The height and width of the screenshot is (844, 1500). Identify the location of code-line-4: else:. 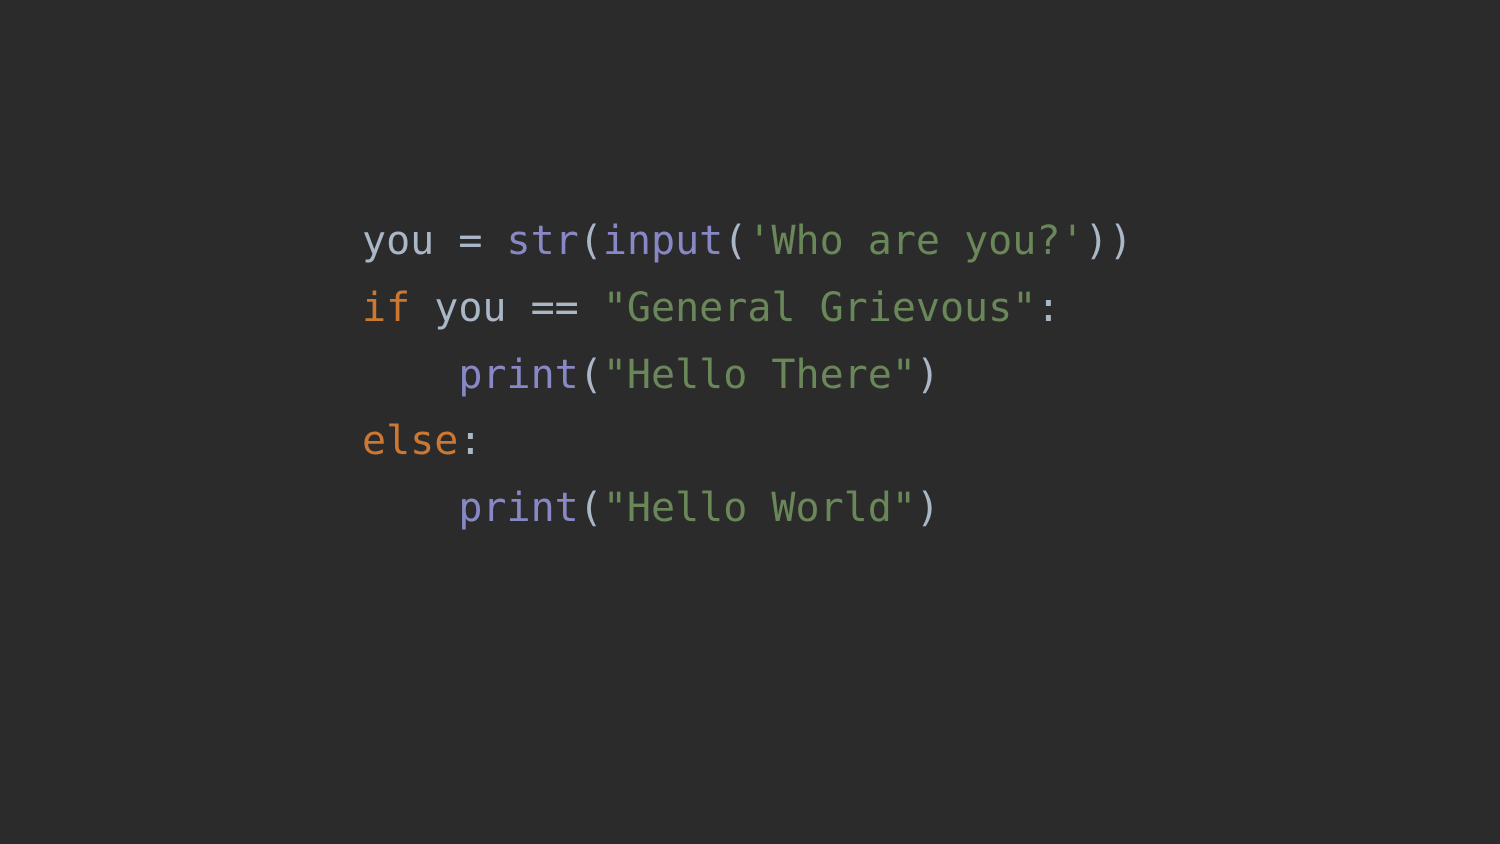
(747, 441).